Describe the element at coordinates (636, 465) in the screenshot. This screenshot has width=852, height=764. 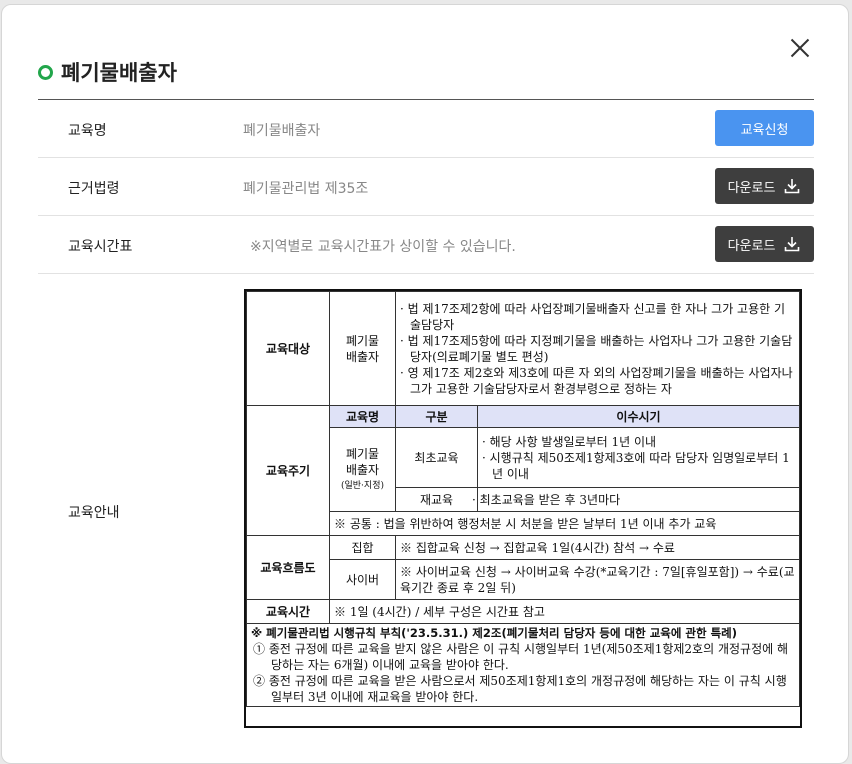
I see `cycle-first-item: · 시행규칙 제50조제1항제3호에 따라 담당자 임명일로부터 1년 이내` at that location.